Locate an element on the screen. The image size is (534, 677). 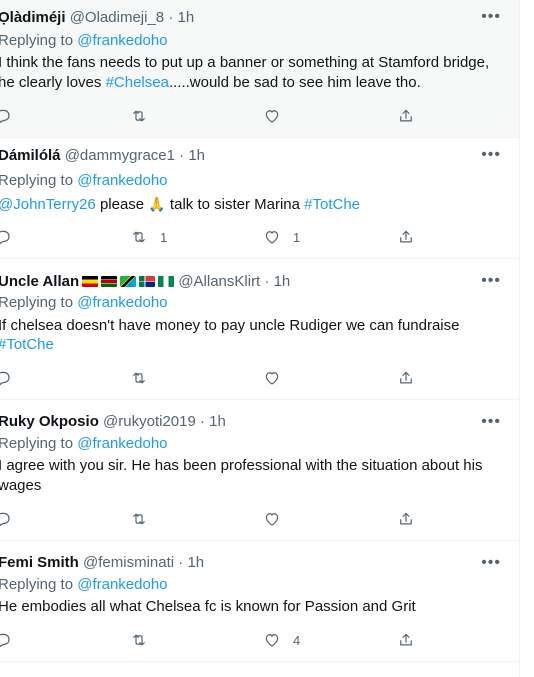
user-handle: @dammygrace1 is located at coordinates (120, 155).